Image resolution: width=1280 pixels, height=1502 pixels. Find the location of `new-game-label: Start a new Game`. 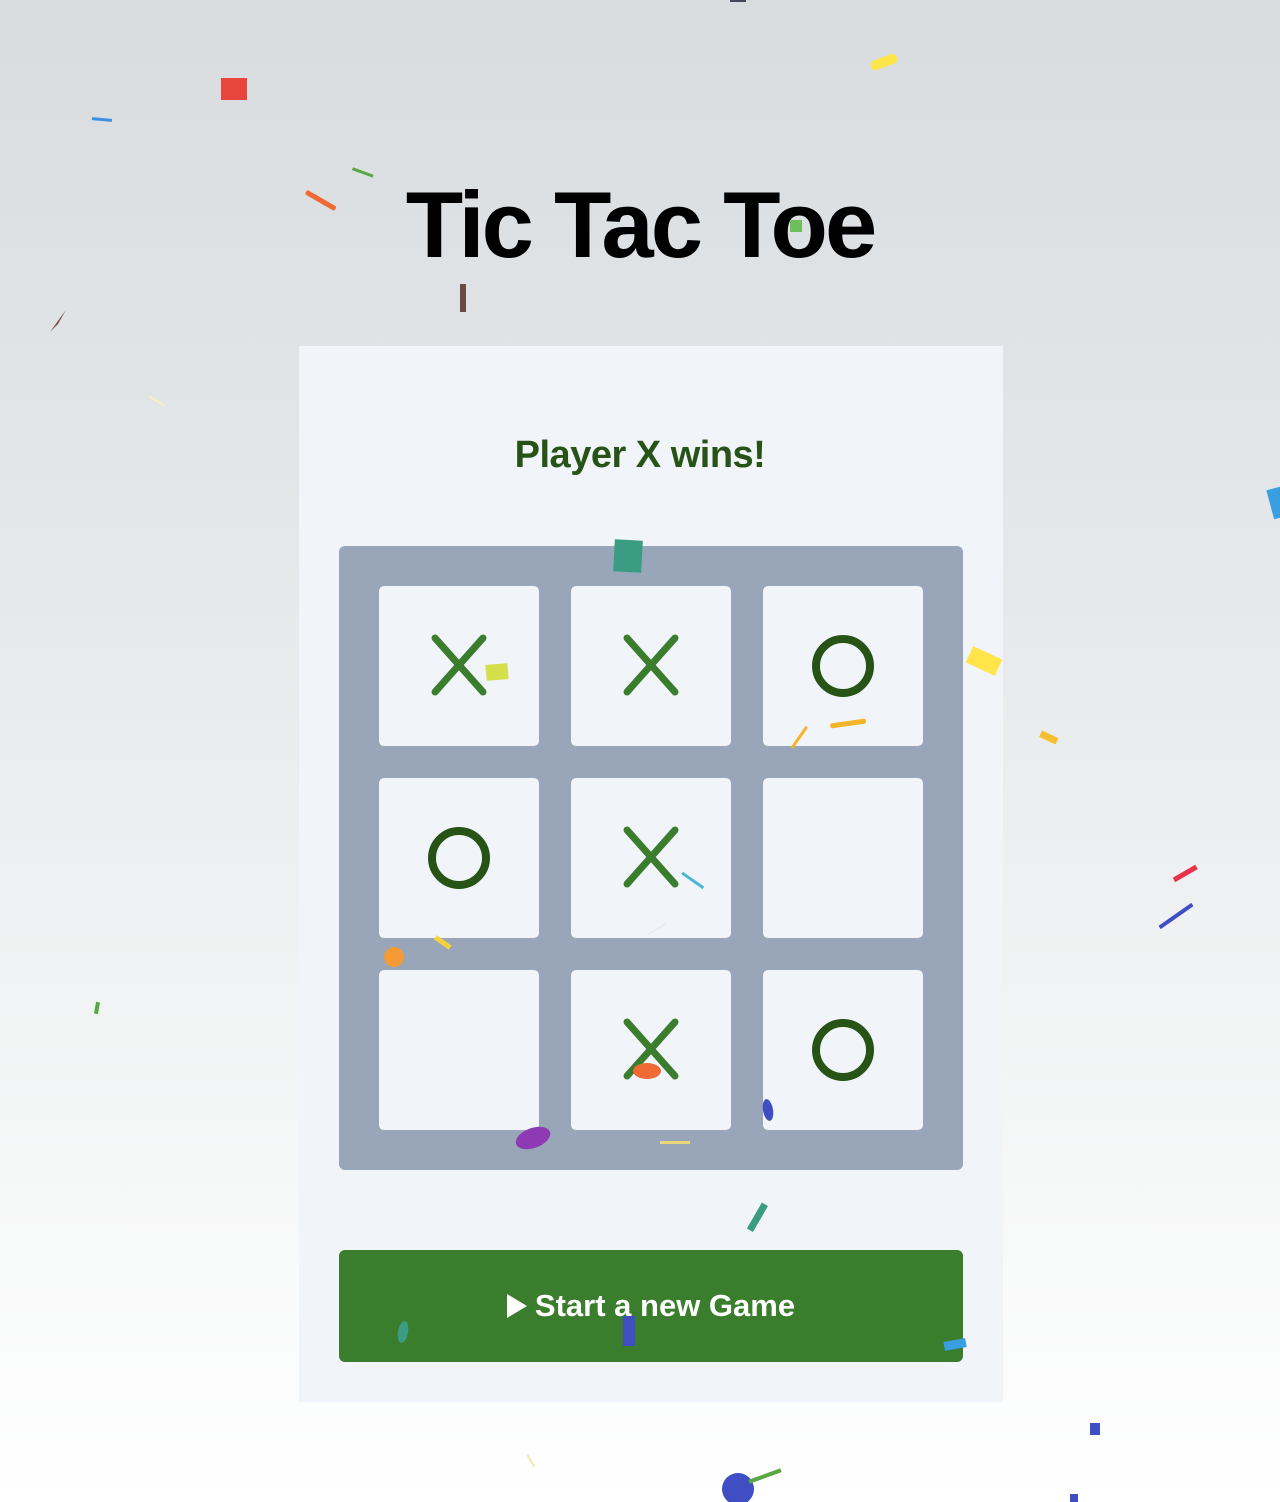

new-game-label: Start a new Game is located at coordinates (665, 1305).